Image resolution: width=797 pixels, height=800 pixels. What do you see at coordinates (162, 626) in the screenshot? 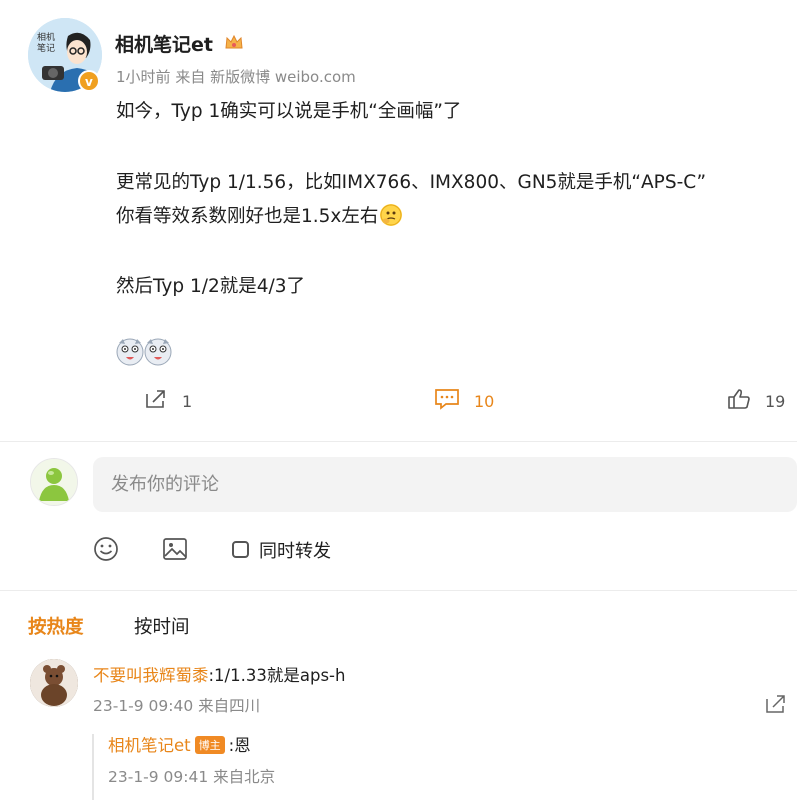
I see `tab-sort-time: 按时间` at bounding box center [162, 626].